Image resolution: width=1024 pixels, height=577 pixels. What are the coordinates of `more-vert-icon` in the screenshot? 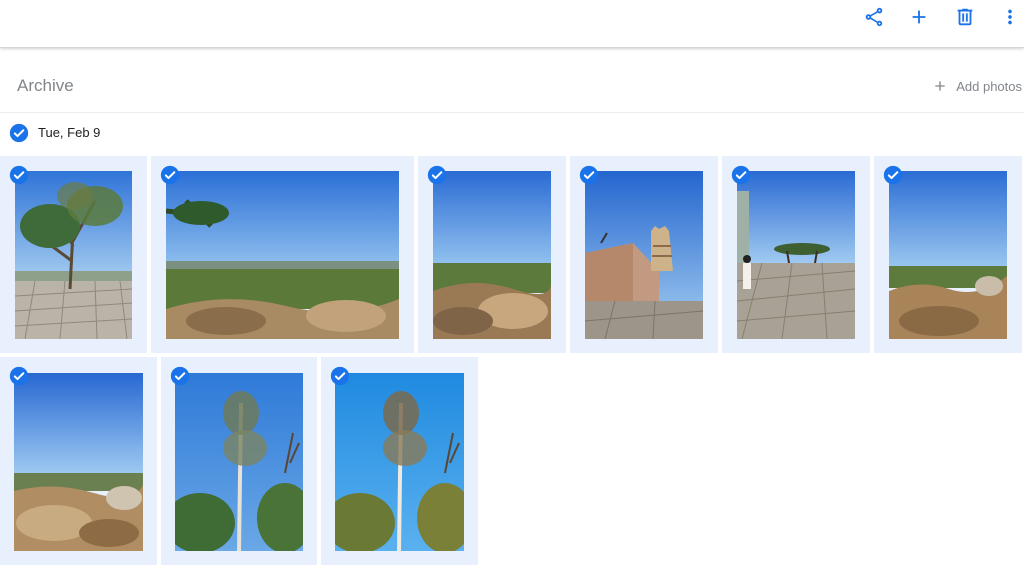 It's located at (1010, 17).